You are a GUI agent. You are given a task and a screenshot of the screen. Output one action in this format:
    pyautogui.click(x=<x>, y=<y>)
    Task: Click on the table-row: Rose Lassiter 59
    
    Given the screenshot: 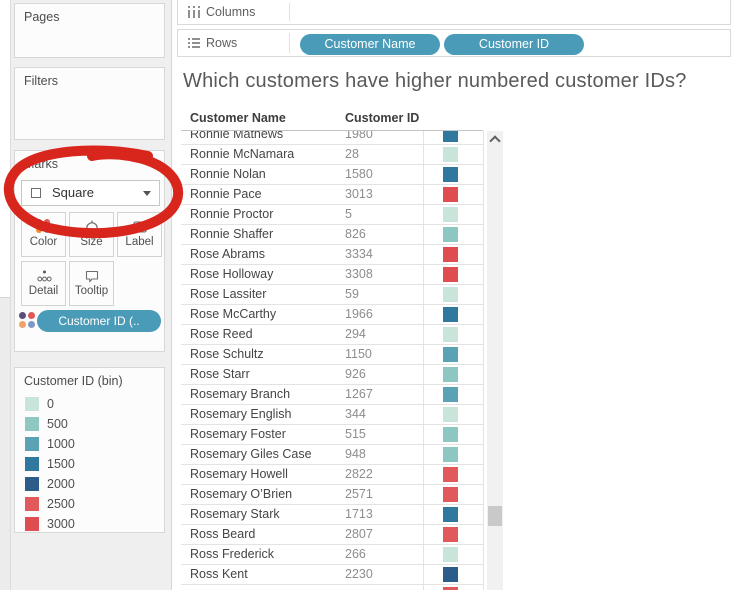 What is the action you would take?
    pyautogui.click(x=332, y=295)
    